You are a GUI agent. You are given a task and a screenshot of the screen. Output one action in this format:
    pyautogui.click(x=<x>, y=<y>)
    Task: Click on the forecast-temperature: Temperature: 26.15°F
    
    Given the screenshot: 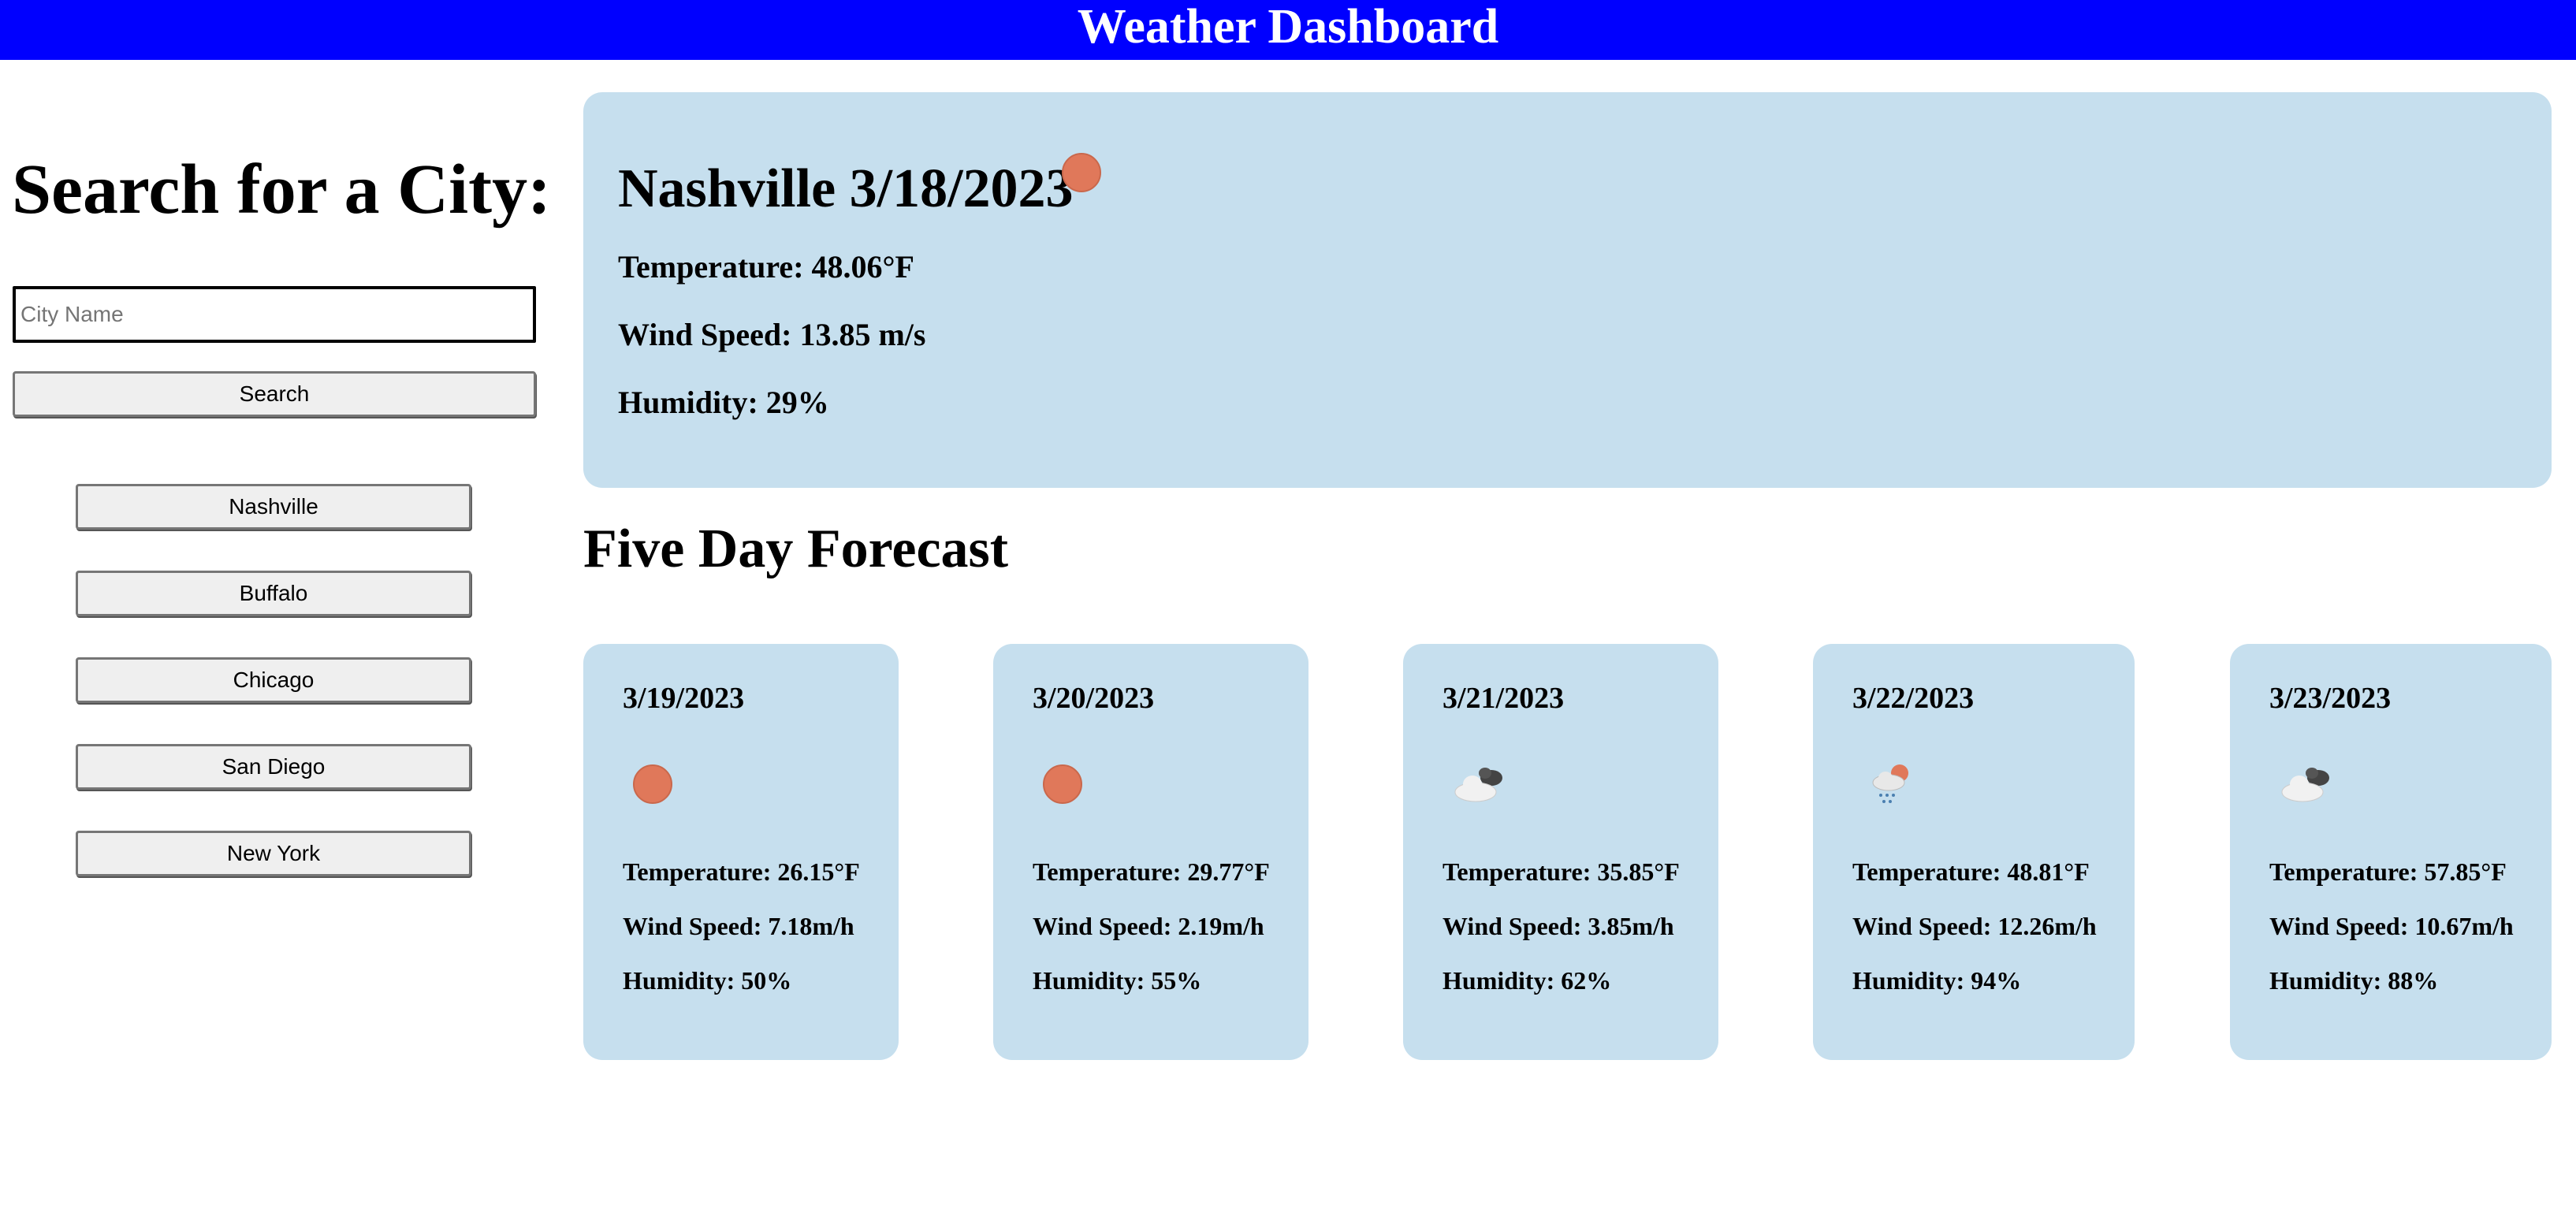 What is the action you would take?
    pyautogui.click(x=741, y=871)
    